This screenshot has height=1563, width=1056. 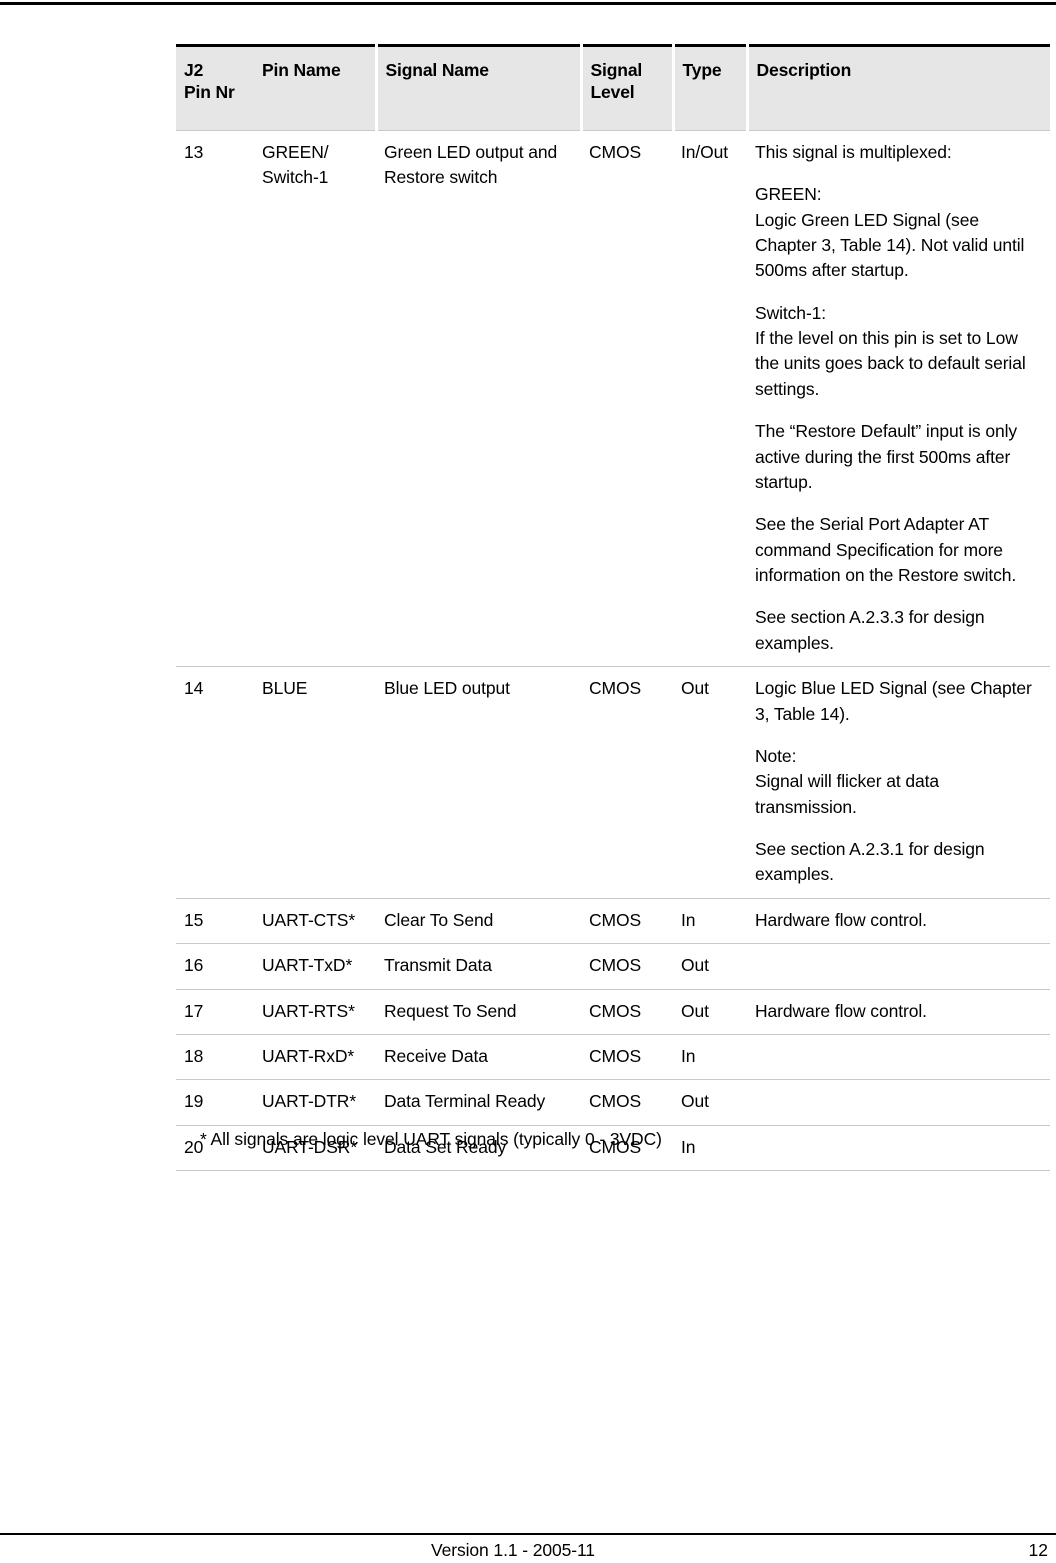 What do you see at coordinates (441, 177) in the screenshot?
I see `cell-signal-name-line: Restore switch` at bounding box center [441, 177].